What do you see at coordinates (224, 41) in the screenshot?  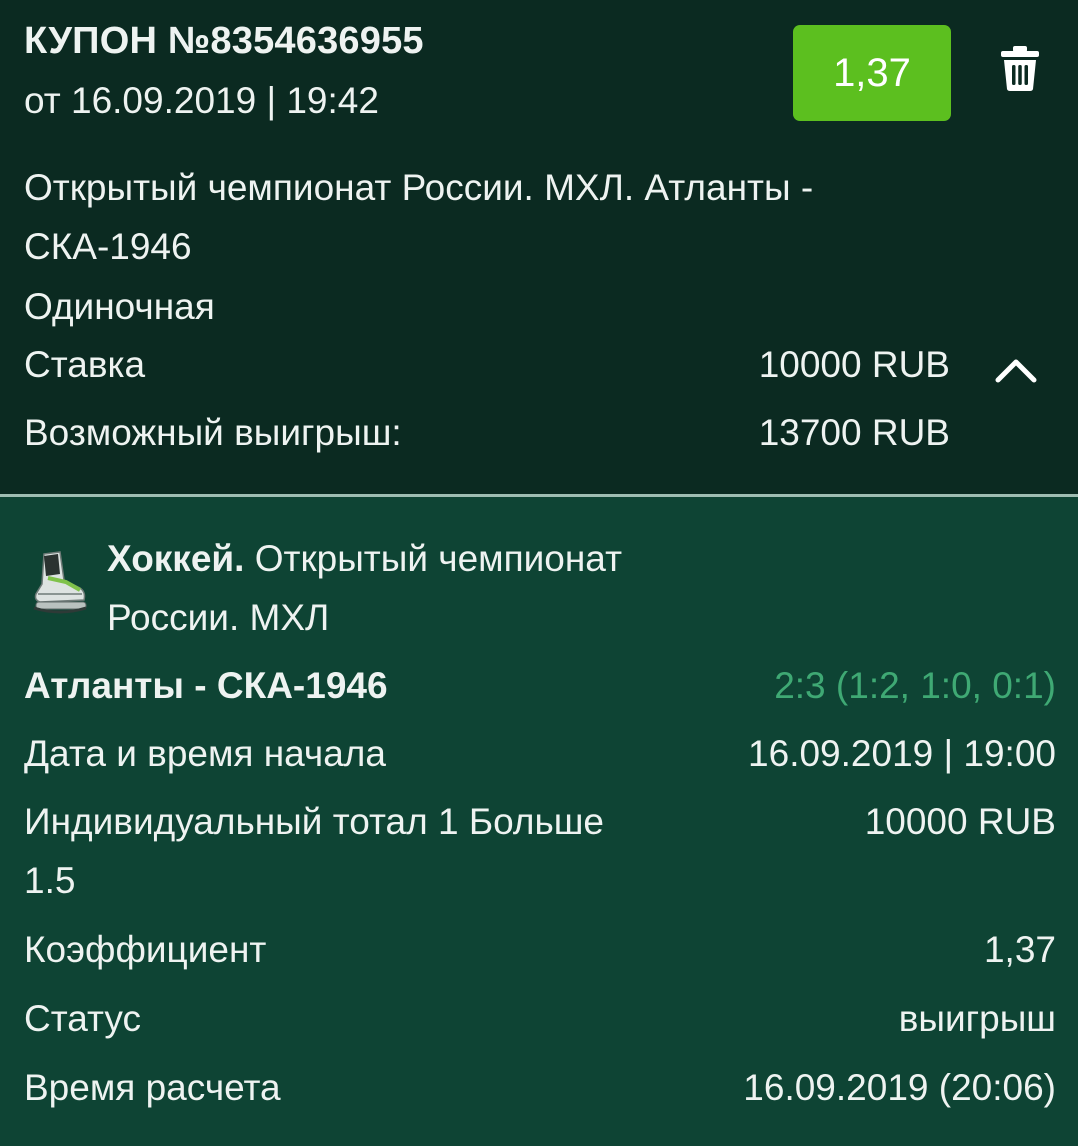 I see `coupon-title: КУПОН №8354636955` at bounding box center [224, 41].